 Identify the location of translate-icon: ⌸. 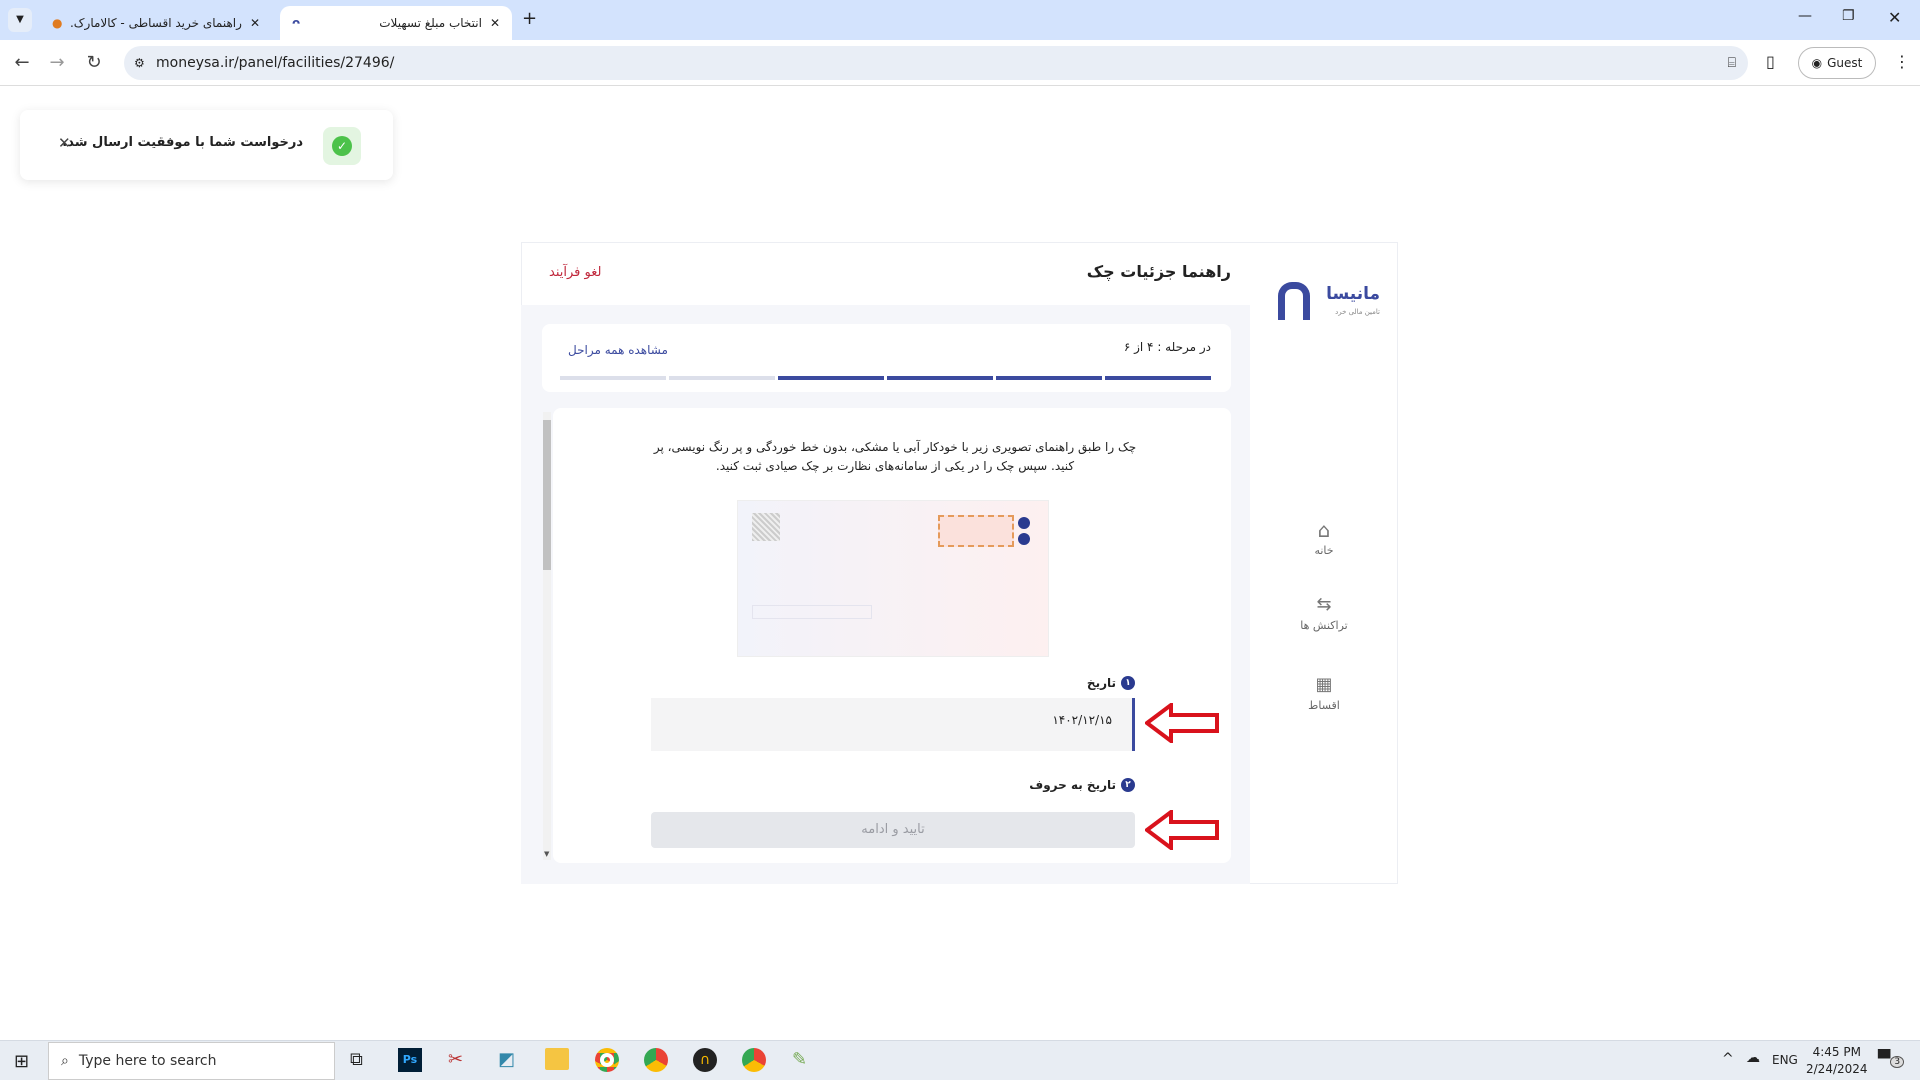
(1732, 63).